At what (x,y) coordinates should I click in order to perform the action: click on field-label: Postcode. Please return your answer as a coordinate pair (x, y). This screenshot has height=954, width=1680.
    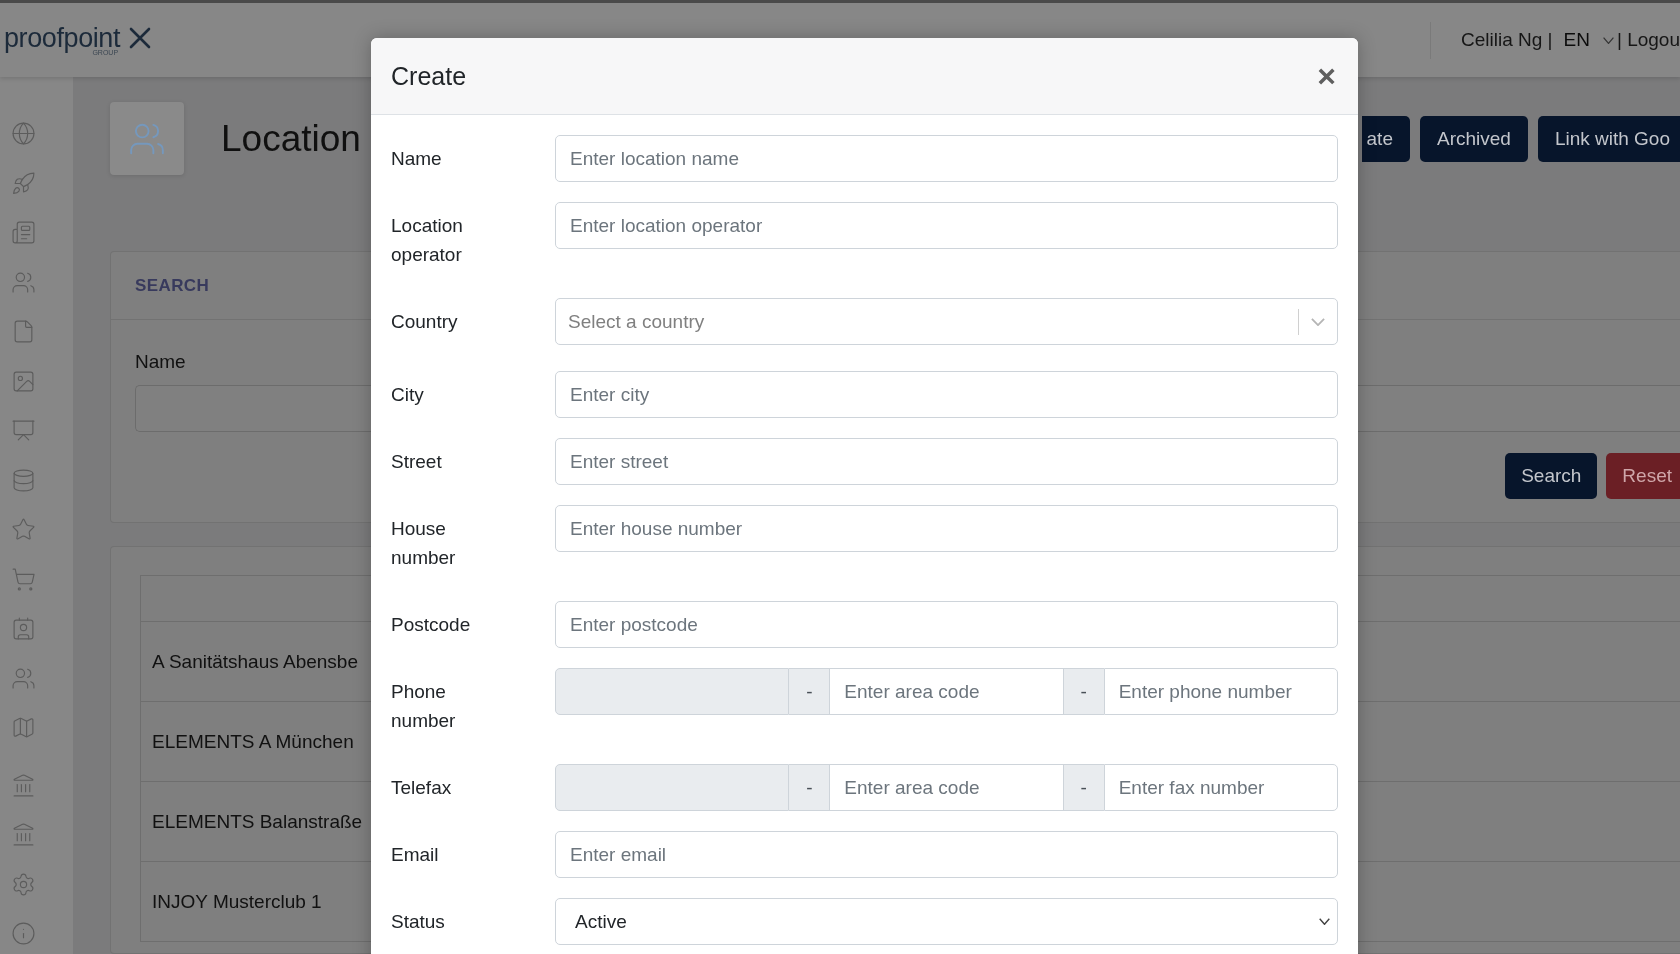
    Looking at the image, I should click on (431, 625).